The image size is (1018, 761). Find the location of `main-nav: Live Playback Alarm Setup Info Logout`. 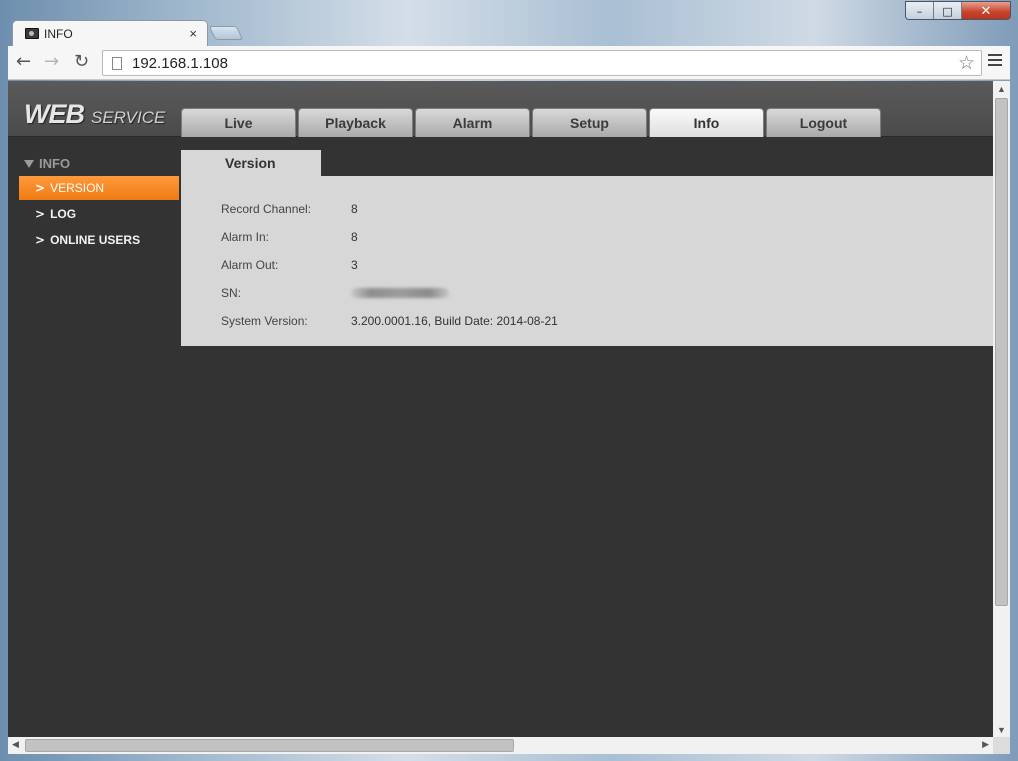

main-nav: Live Playback Alarm Setup Info Logout is located at coordinates (532, 122).